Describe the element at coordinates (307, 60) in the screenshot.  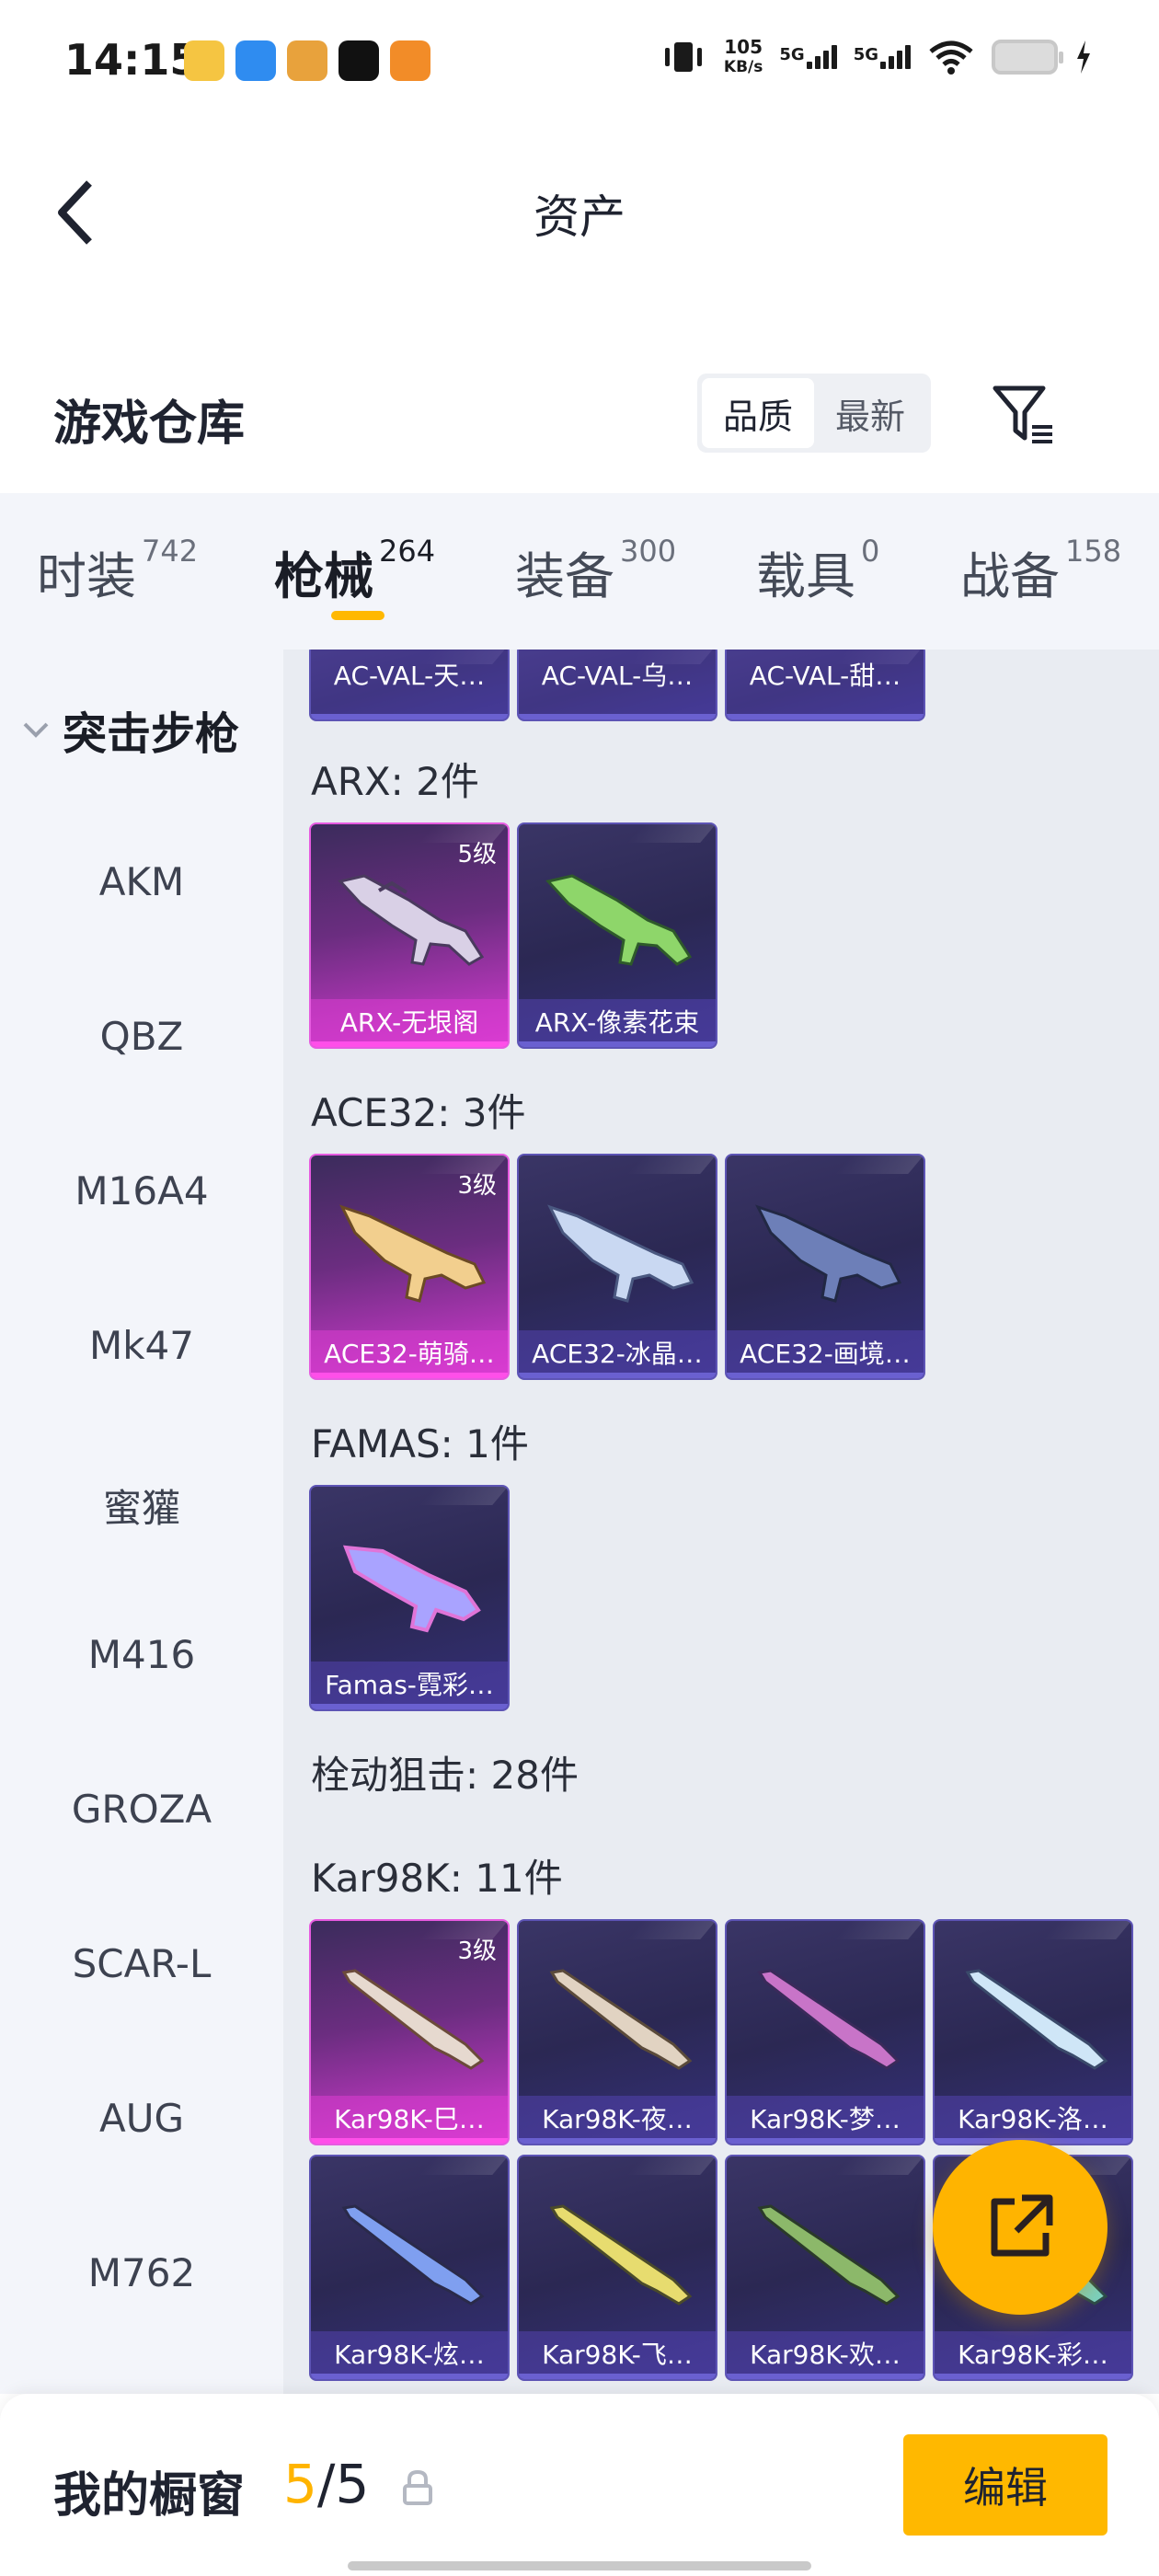
I see `notification-icons` at that location.